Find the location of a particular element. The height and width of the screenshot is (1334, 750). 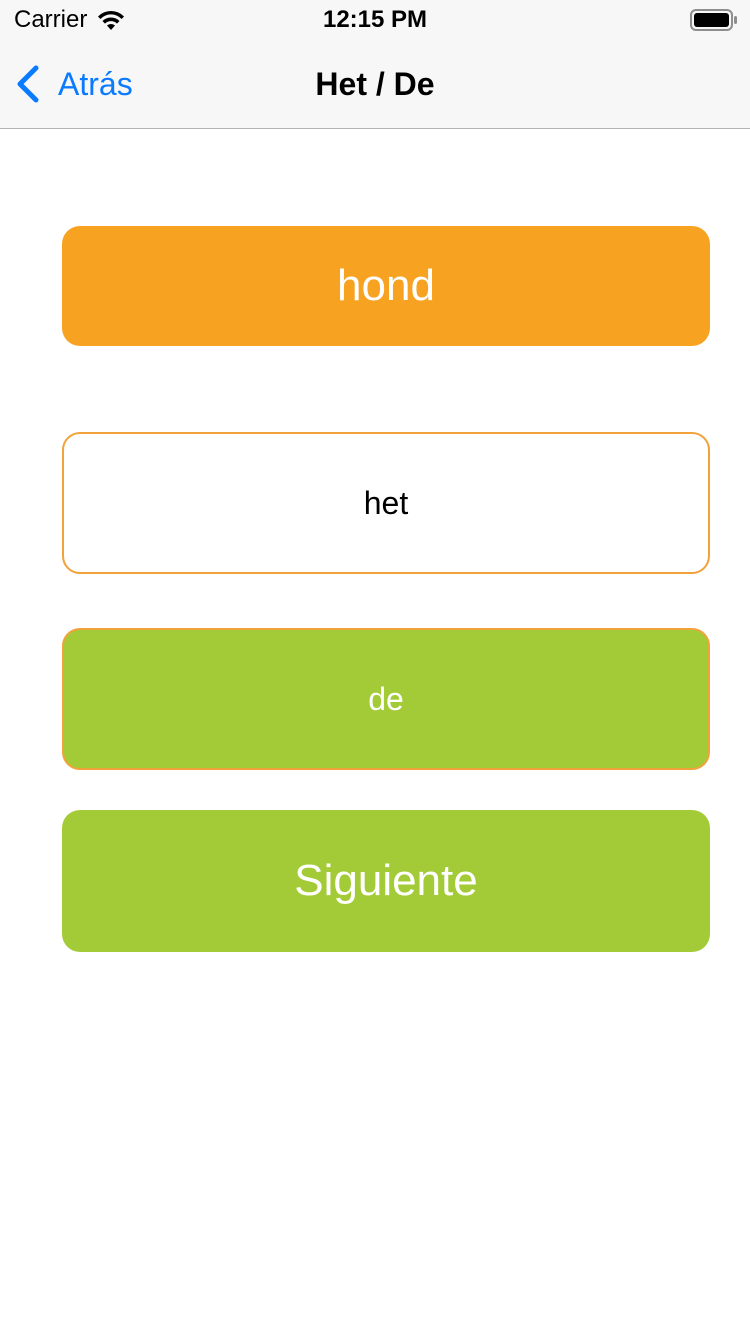

next-button-label: Siguiente is located at coordinates (386, 880).